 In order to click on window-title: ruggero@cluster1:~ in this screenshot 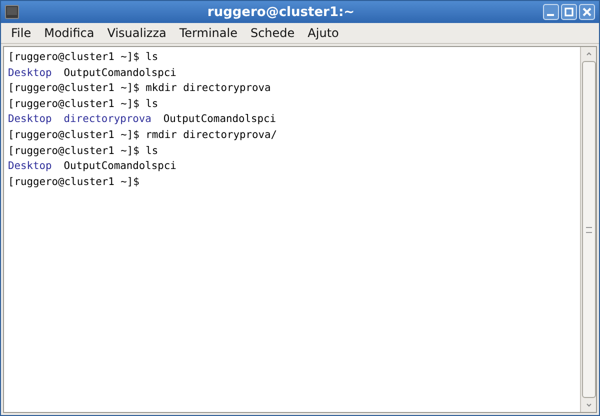, I will do `click(281, 12)`.